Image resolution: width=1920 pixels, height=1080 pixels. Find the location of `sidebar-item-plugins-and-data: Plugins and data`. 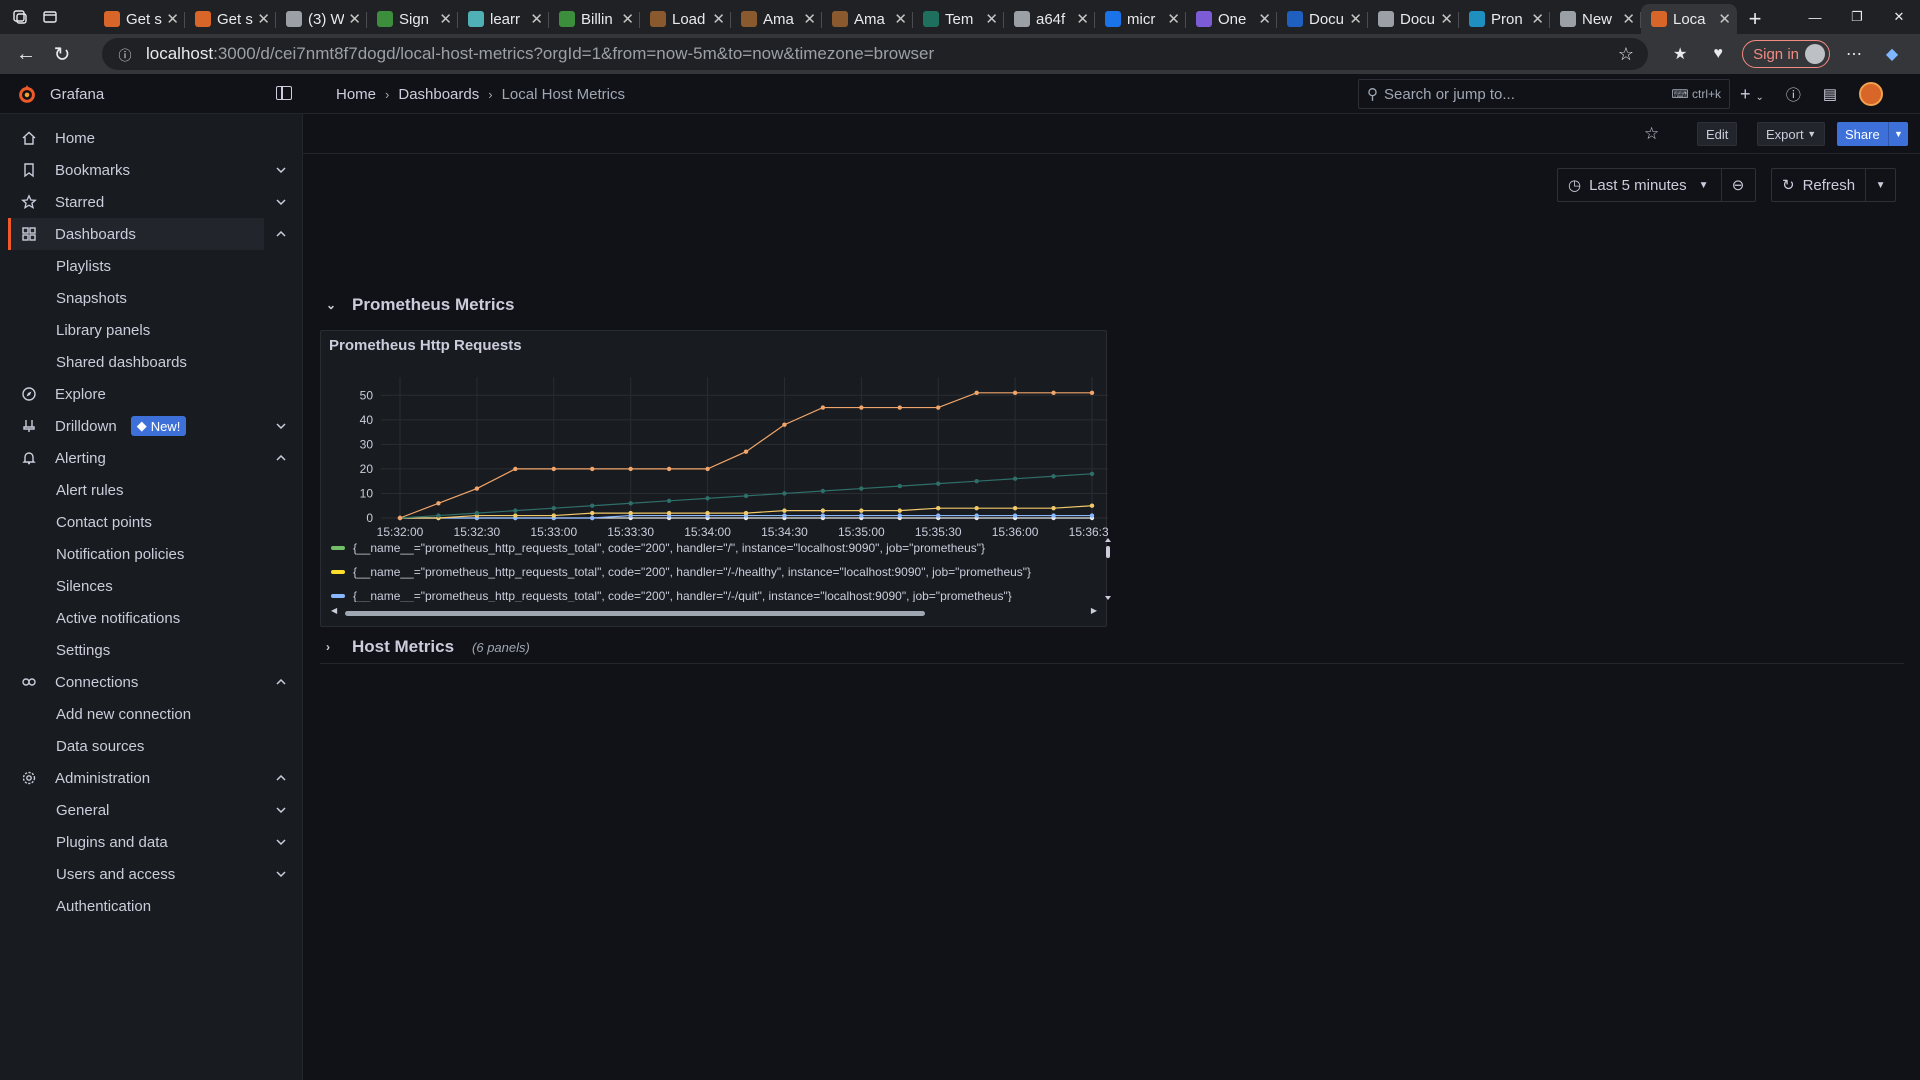

sidebar-item-plugins-and-data: Plugins and data is located at coordinates (151, 842).